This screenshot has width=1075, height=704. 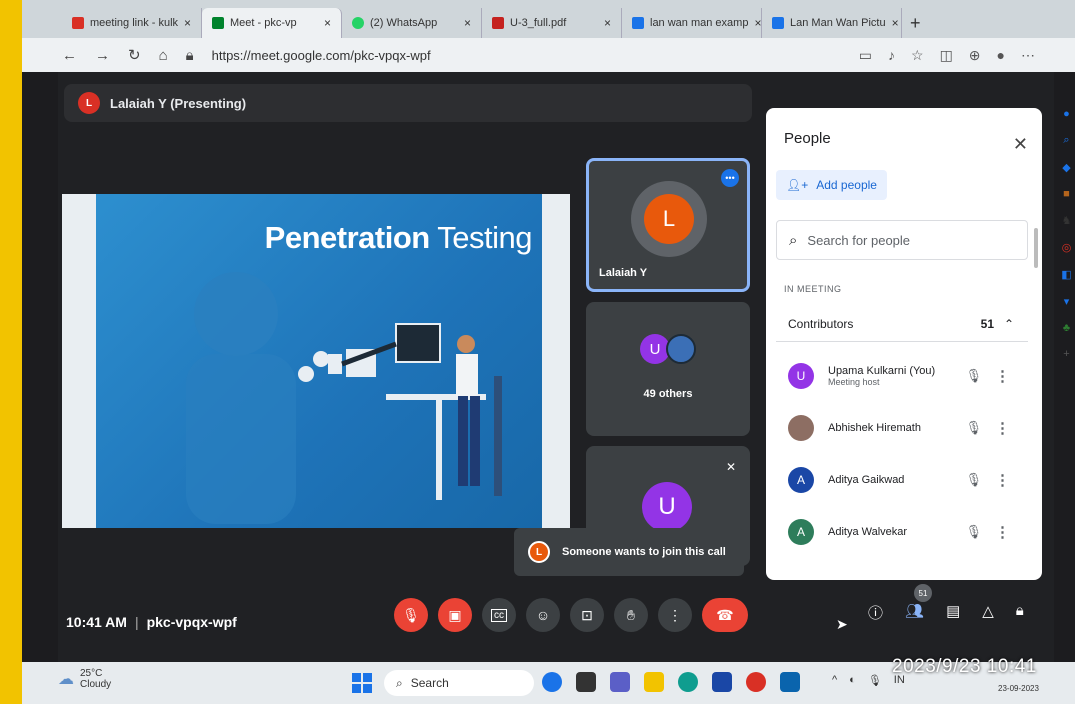 What do you see at coordinates (1066, 274) in the screenshot?
I see `outlook-icon: ◧` at bounding box center [1066, 274].